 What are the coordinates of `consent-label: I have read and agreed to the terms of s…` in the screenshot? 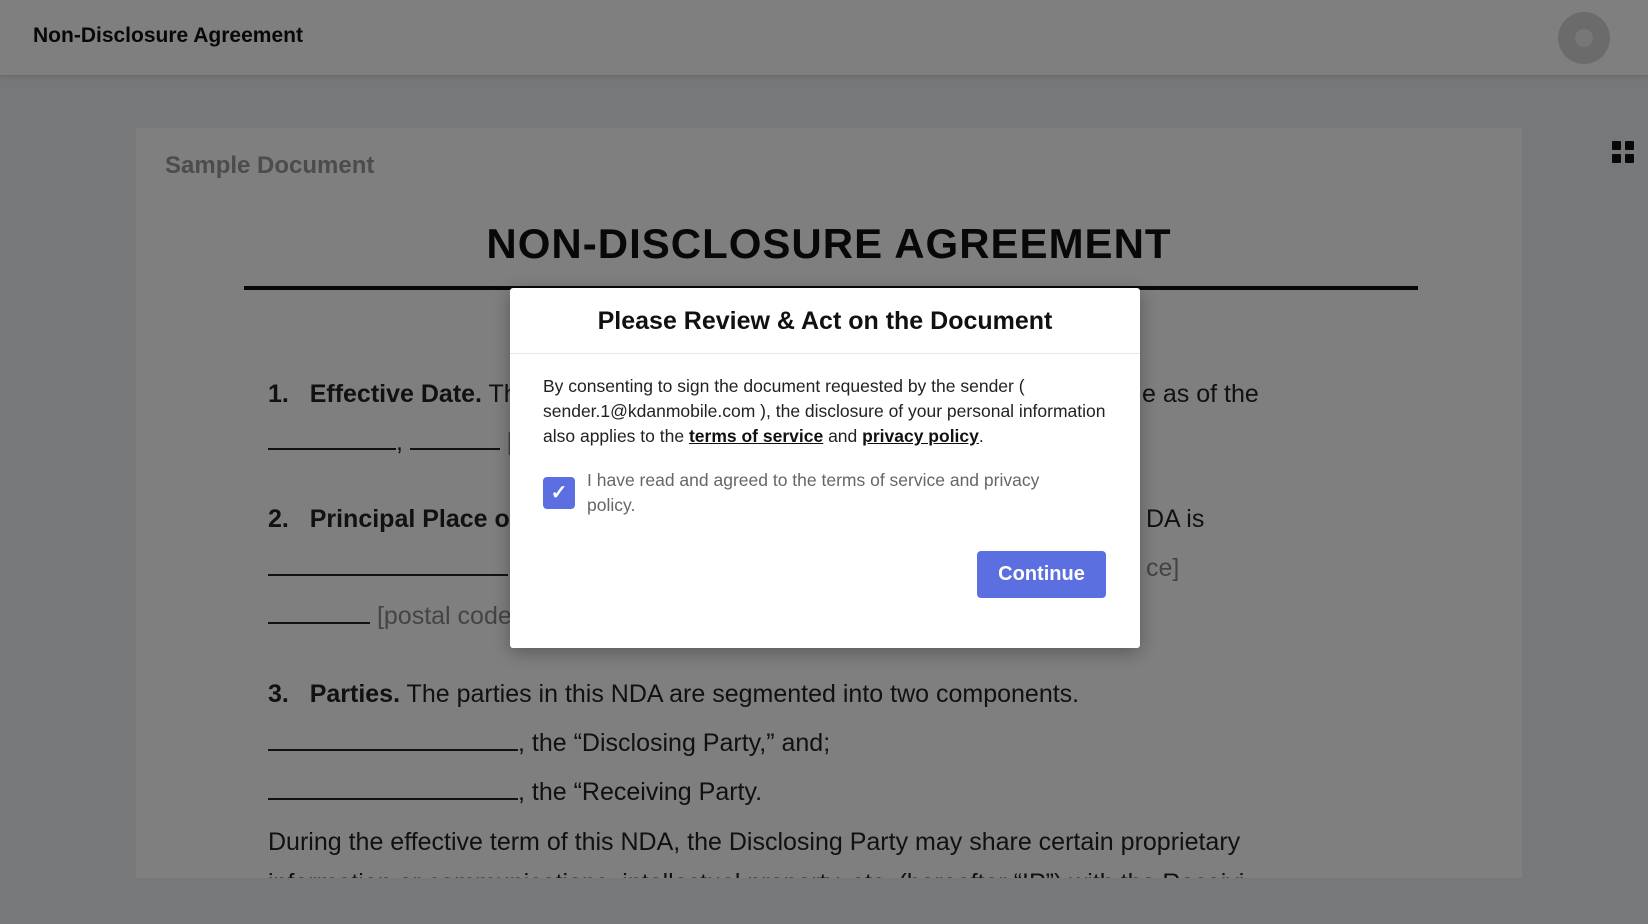 It's located at (832, 493).